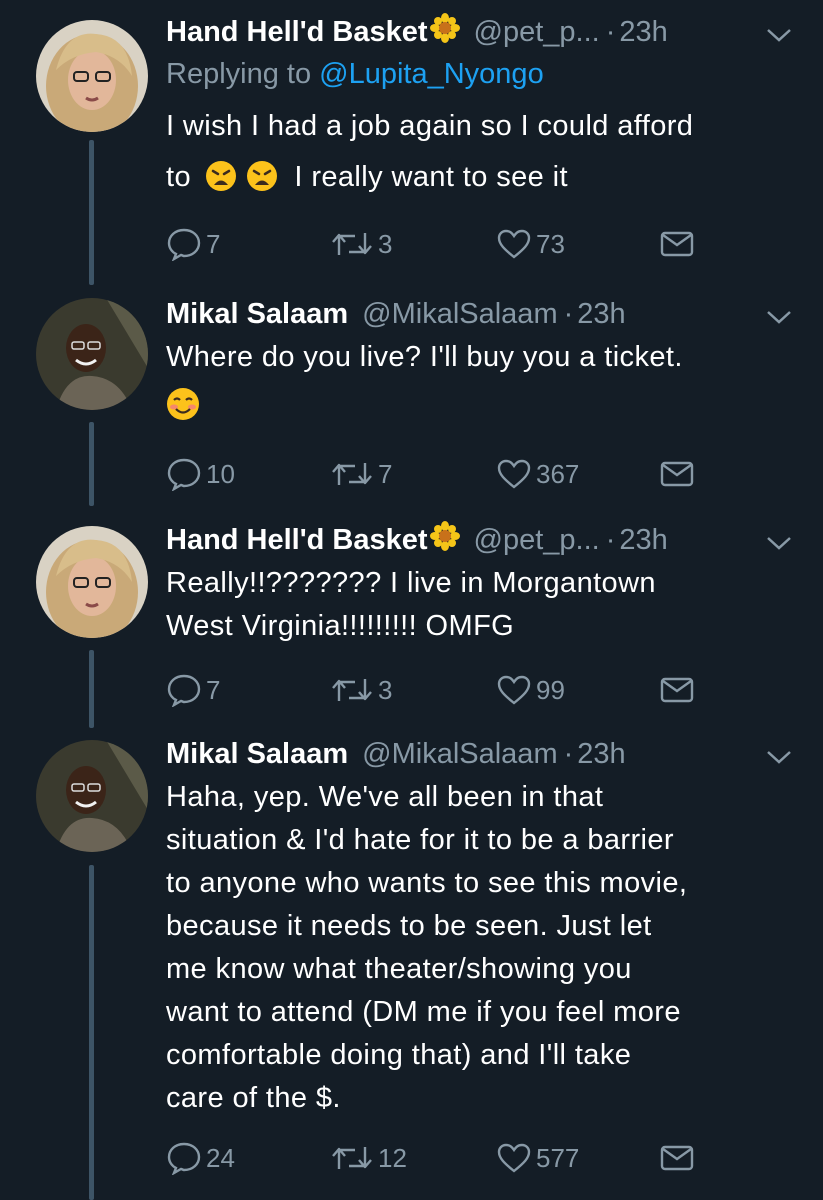  What do you see at coordinates (243, 74) in the screenshot?
I see `replying-prefix: Replying to` at bounding box center [243, 74].